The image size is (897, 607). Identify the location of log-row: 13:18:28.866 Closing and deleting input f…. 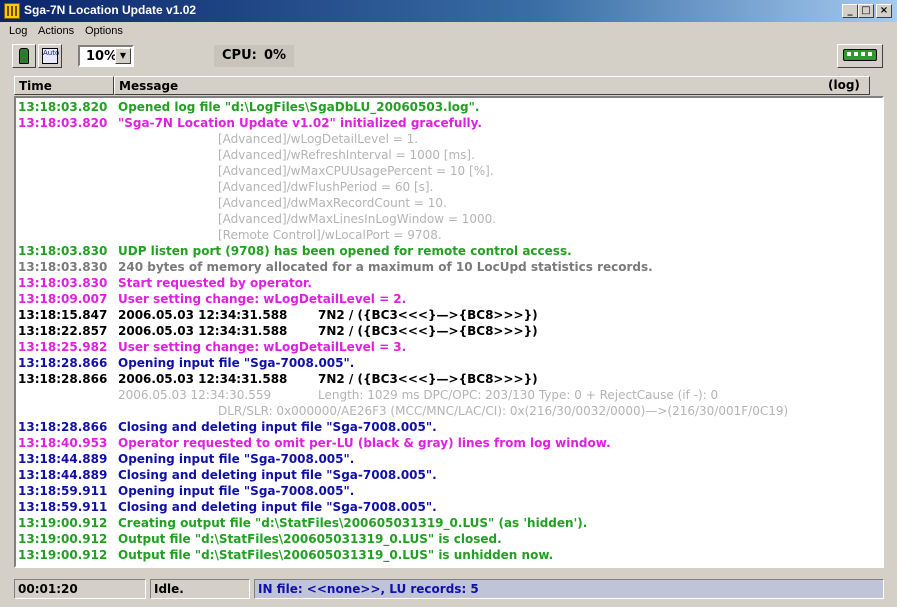
(449, 428).